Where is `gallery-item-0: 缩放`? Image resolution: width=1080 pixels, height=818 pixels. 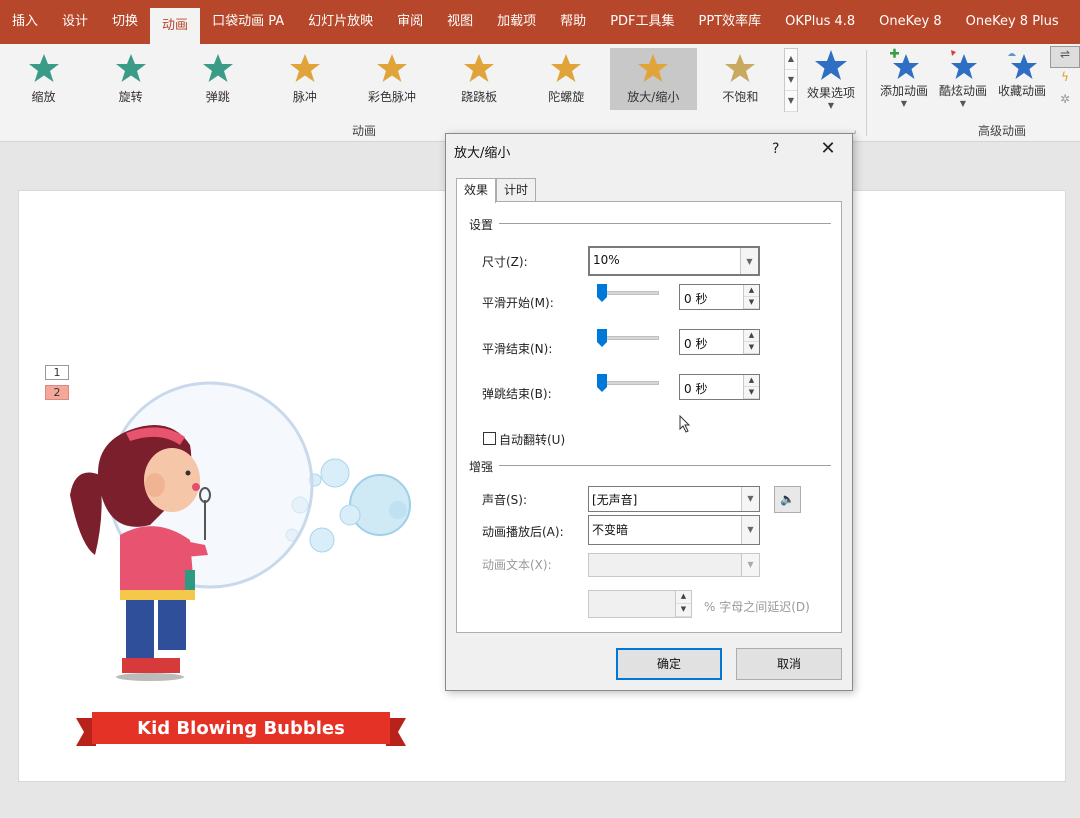
gallery-item-0: 缩放 is located at coordinates (43, 79).